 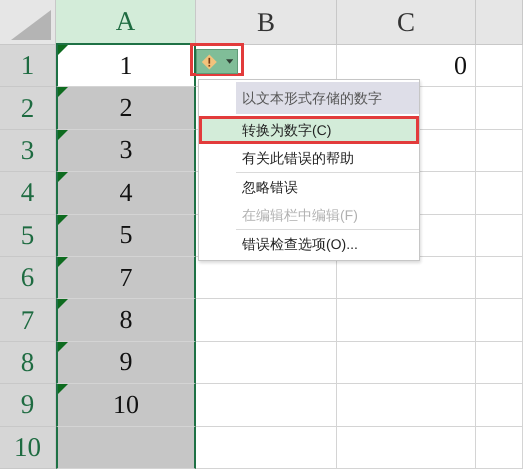 I want to click on row-header: 3, so click(x=28, y=151).